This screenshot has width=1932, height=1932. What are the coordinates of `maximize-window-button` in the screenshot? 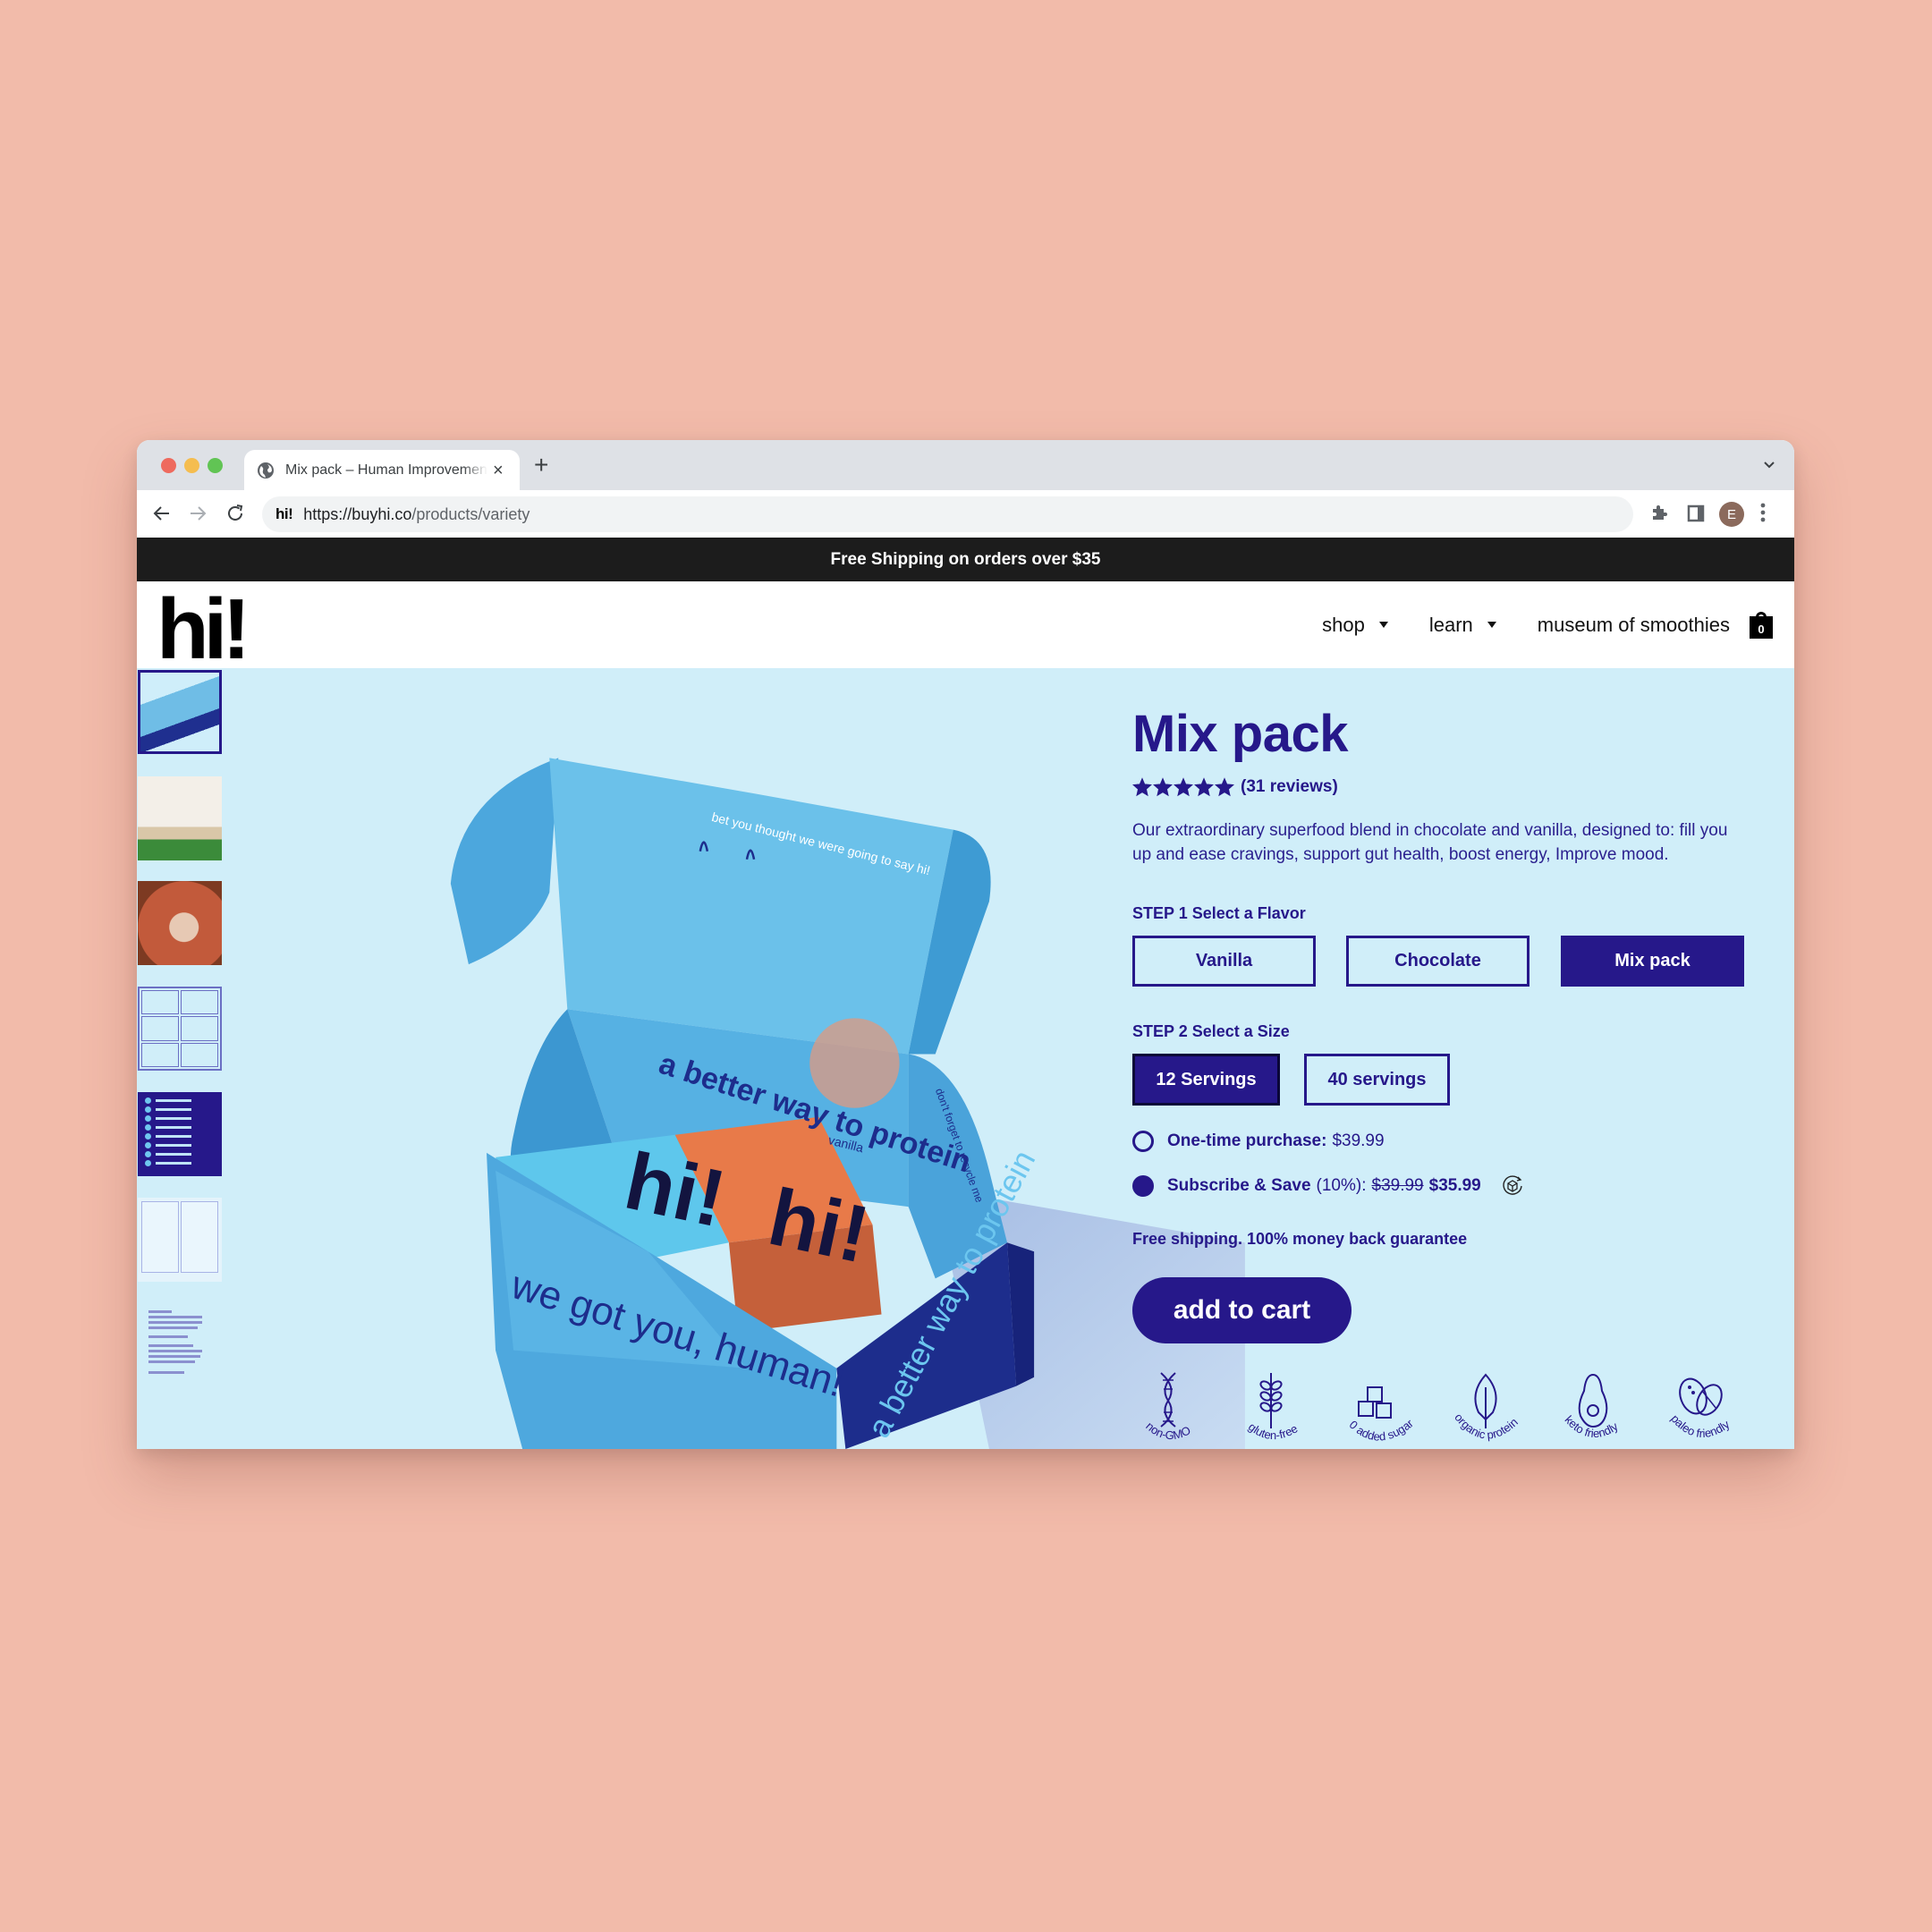 It's located at (215, 465).